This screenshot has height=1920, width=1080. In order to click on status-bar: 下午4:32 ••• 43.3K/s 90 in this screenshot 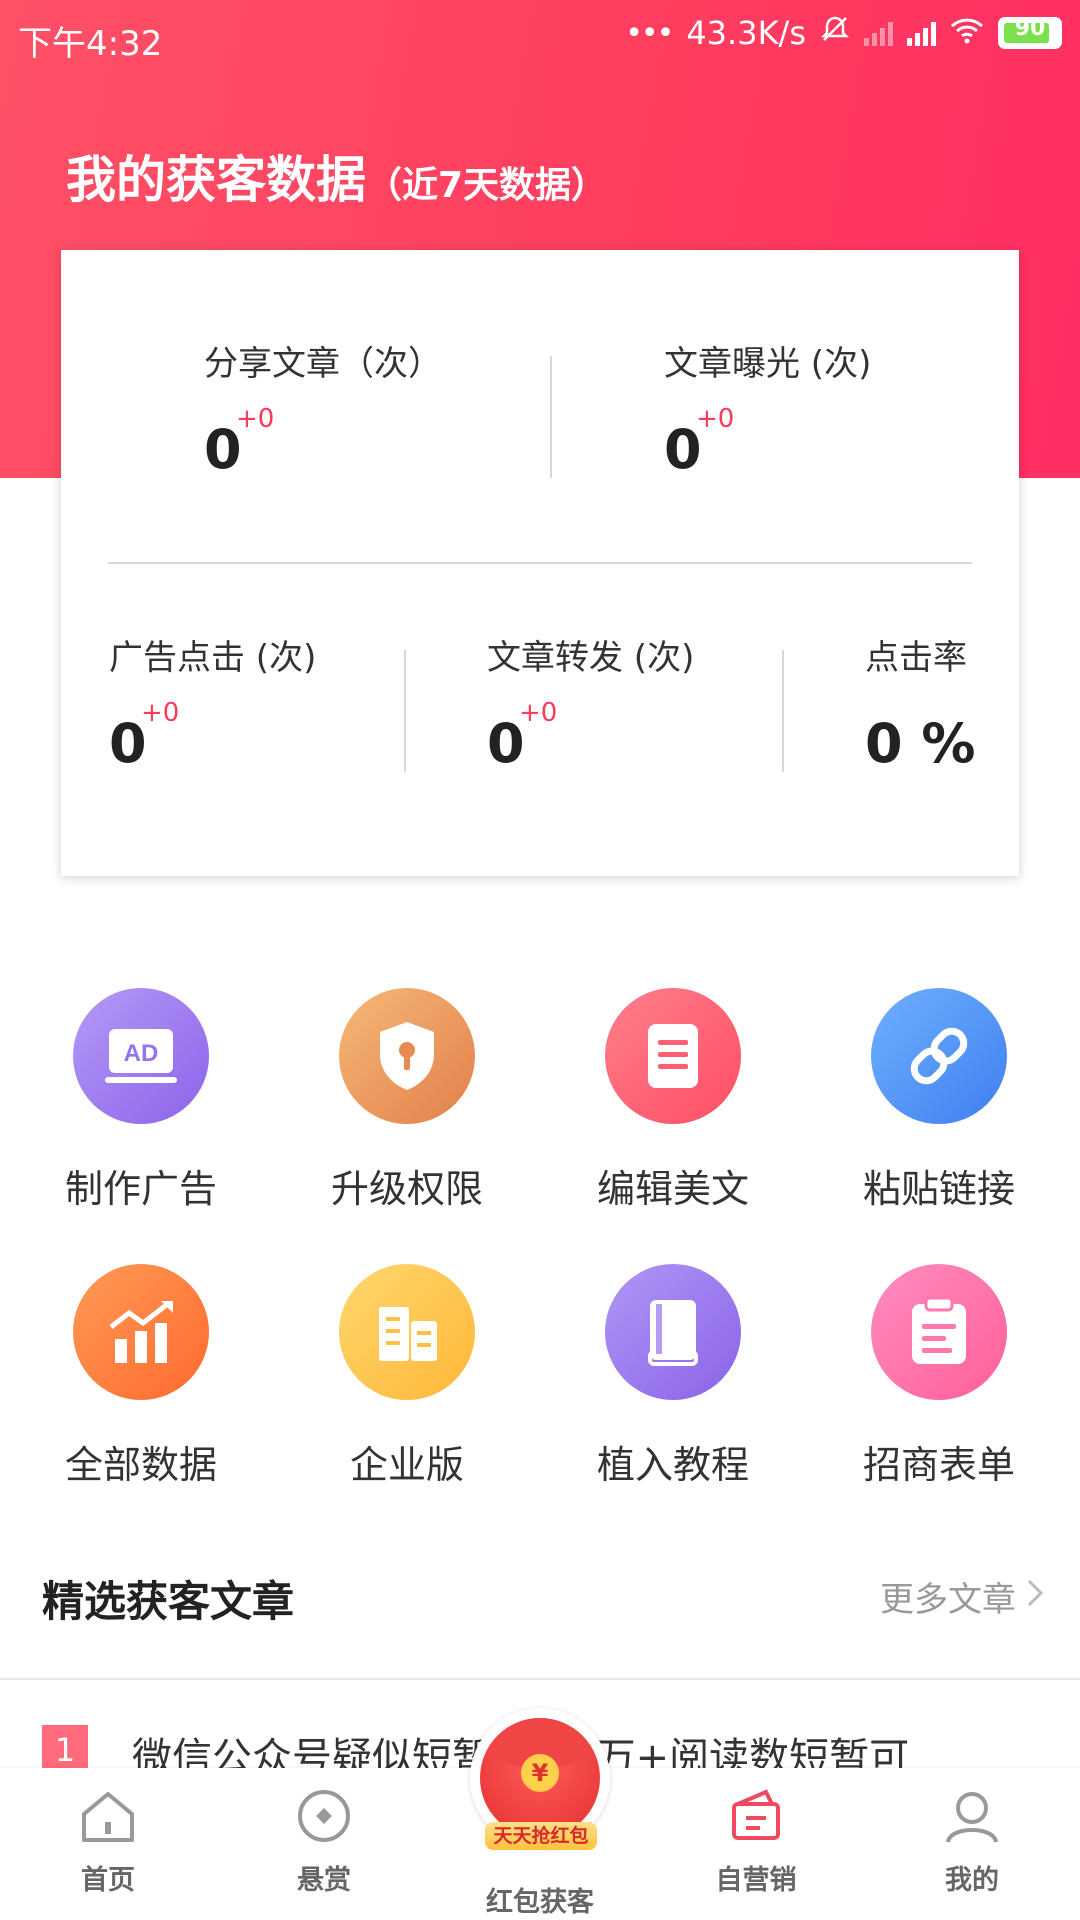, I will do `click(540, 38)`.